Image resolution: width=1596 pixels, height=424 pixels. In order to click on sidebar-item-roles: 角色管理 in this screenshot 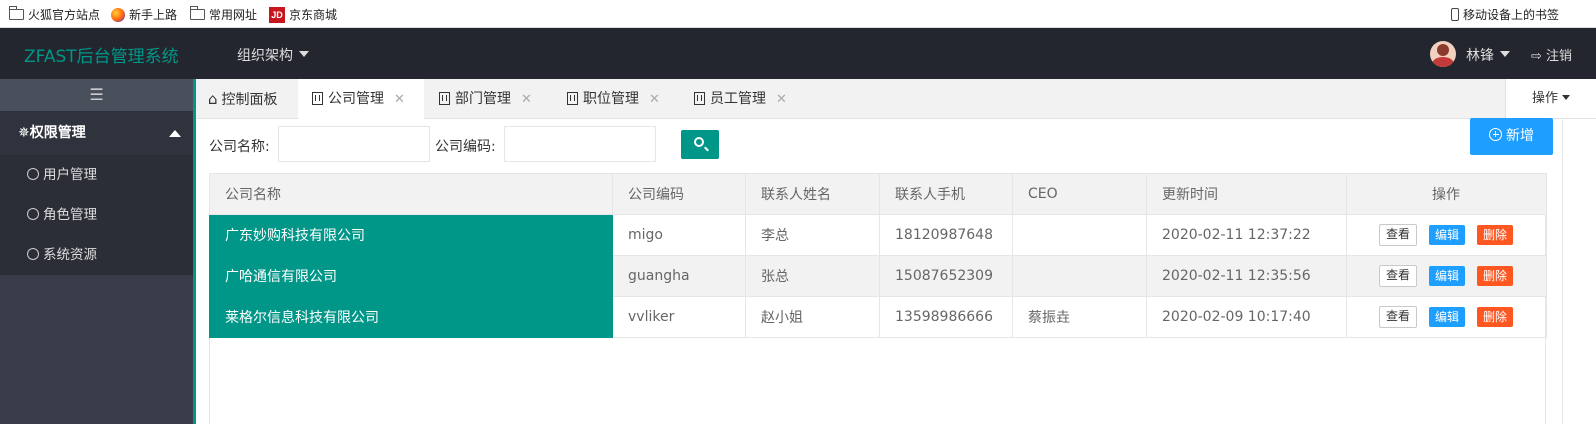, I will do `click(96, 215)`.